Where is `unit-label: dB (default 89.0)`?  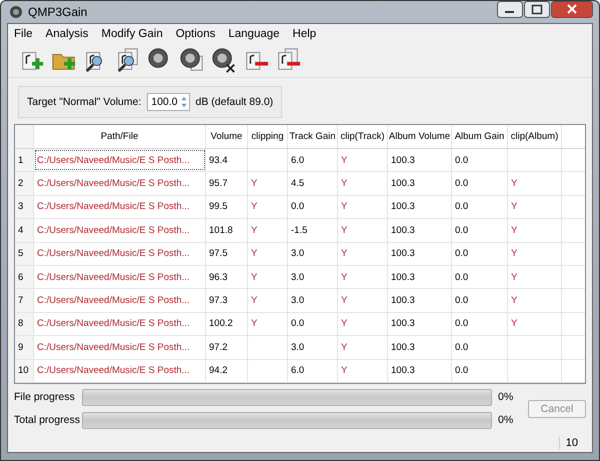 unit-label: dB (default 89.0) is located at coordinates (235, 102).